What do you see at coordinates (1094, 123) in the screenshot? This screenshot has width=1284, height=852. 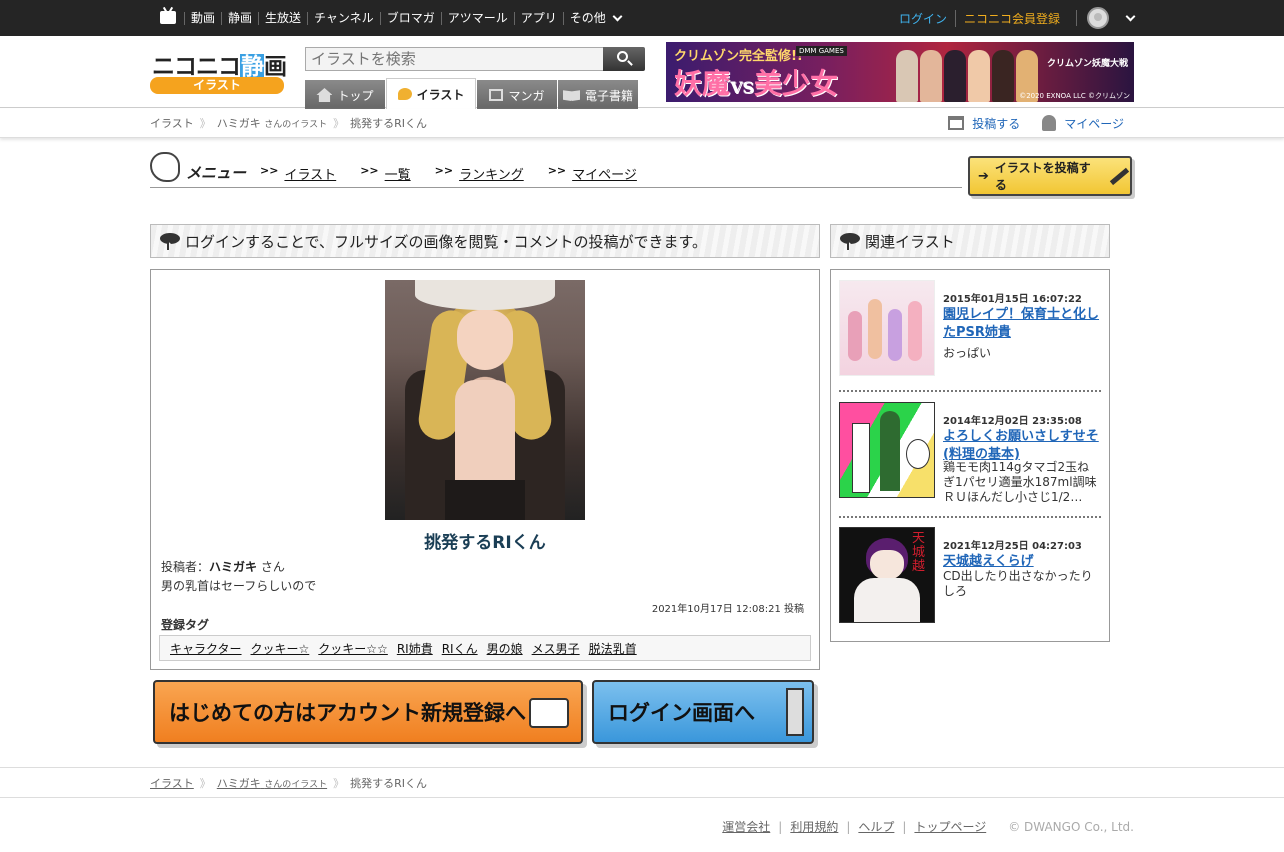 I see `mypage-link: マイページ` at bounding box center [1094, 123].